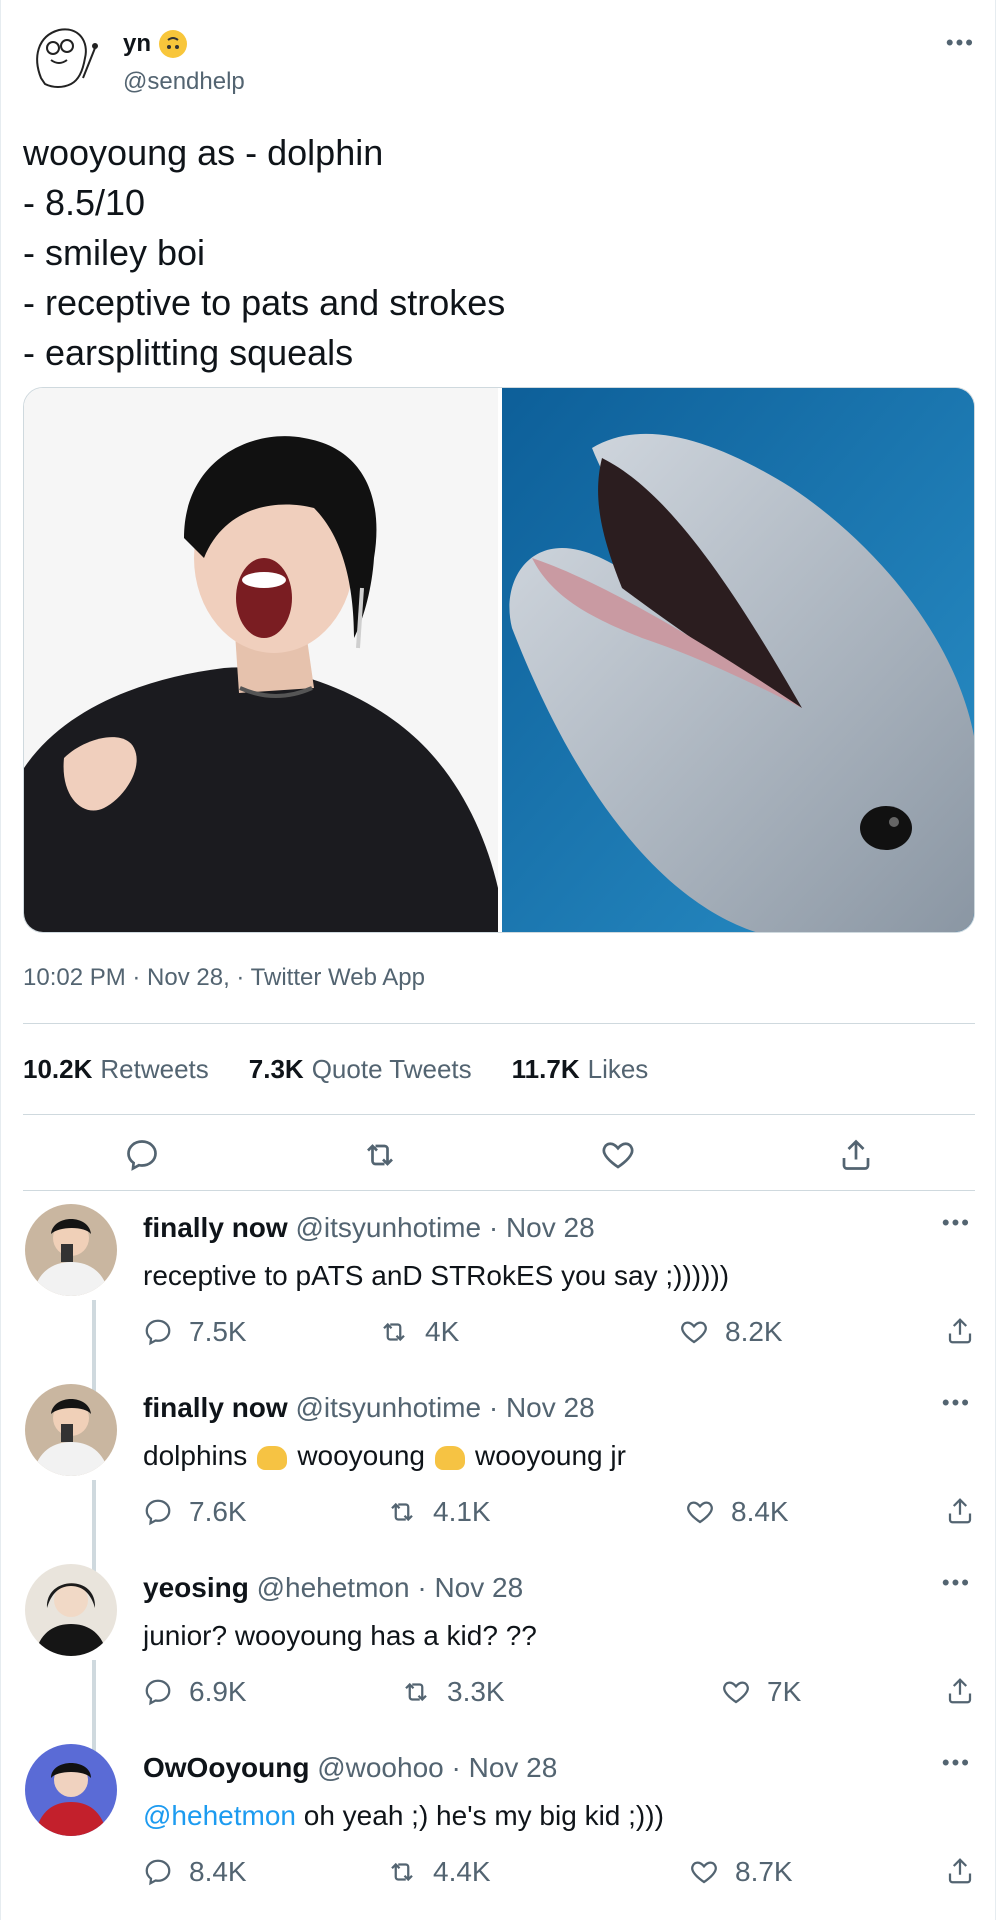 The image size is (996, 1920). Describe the element at coordinates (550, 1455) in the screenshot. I see `reply-text-part: wooyoung jr` at that location.